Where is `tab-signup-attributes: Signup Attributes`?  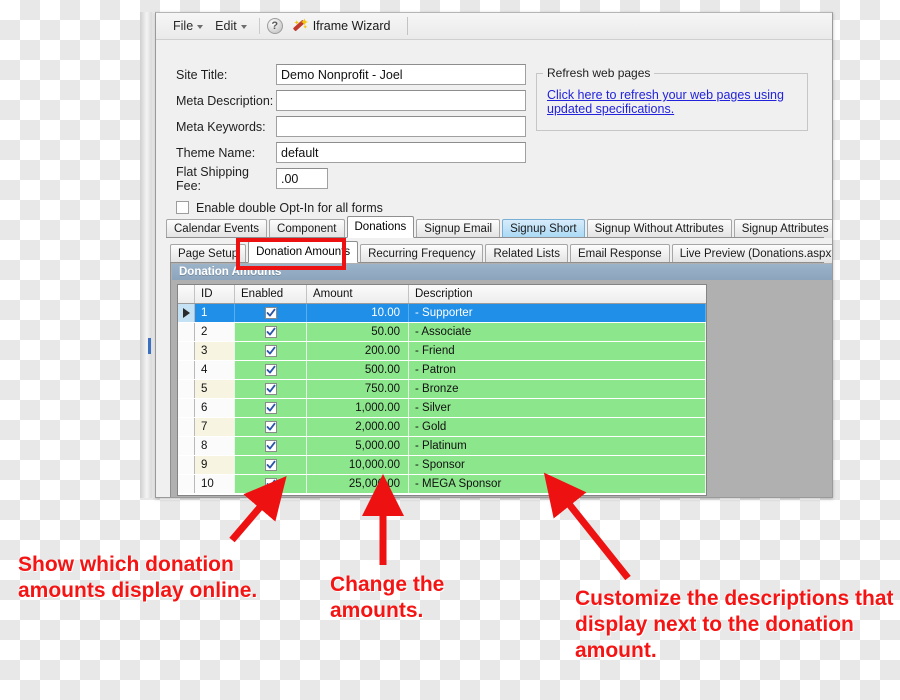
tab-signup-attributes: Signup Attributes is located at coordinates (782, 228).